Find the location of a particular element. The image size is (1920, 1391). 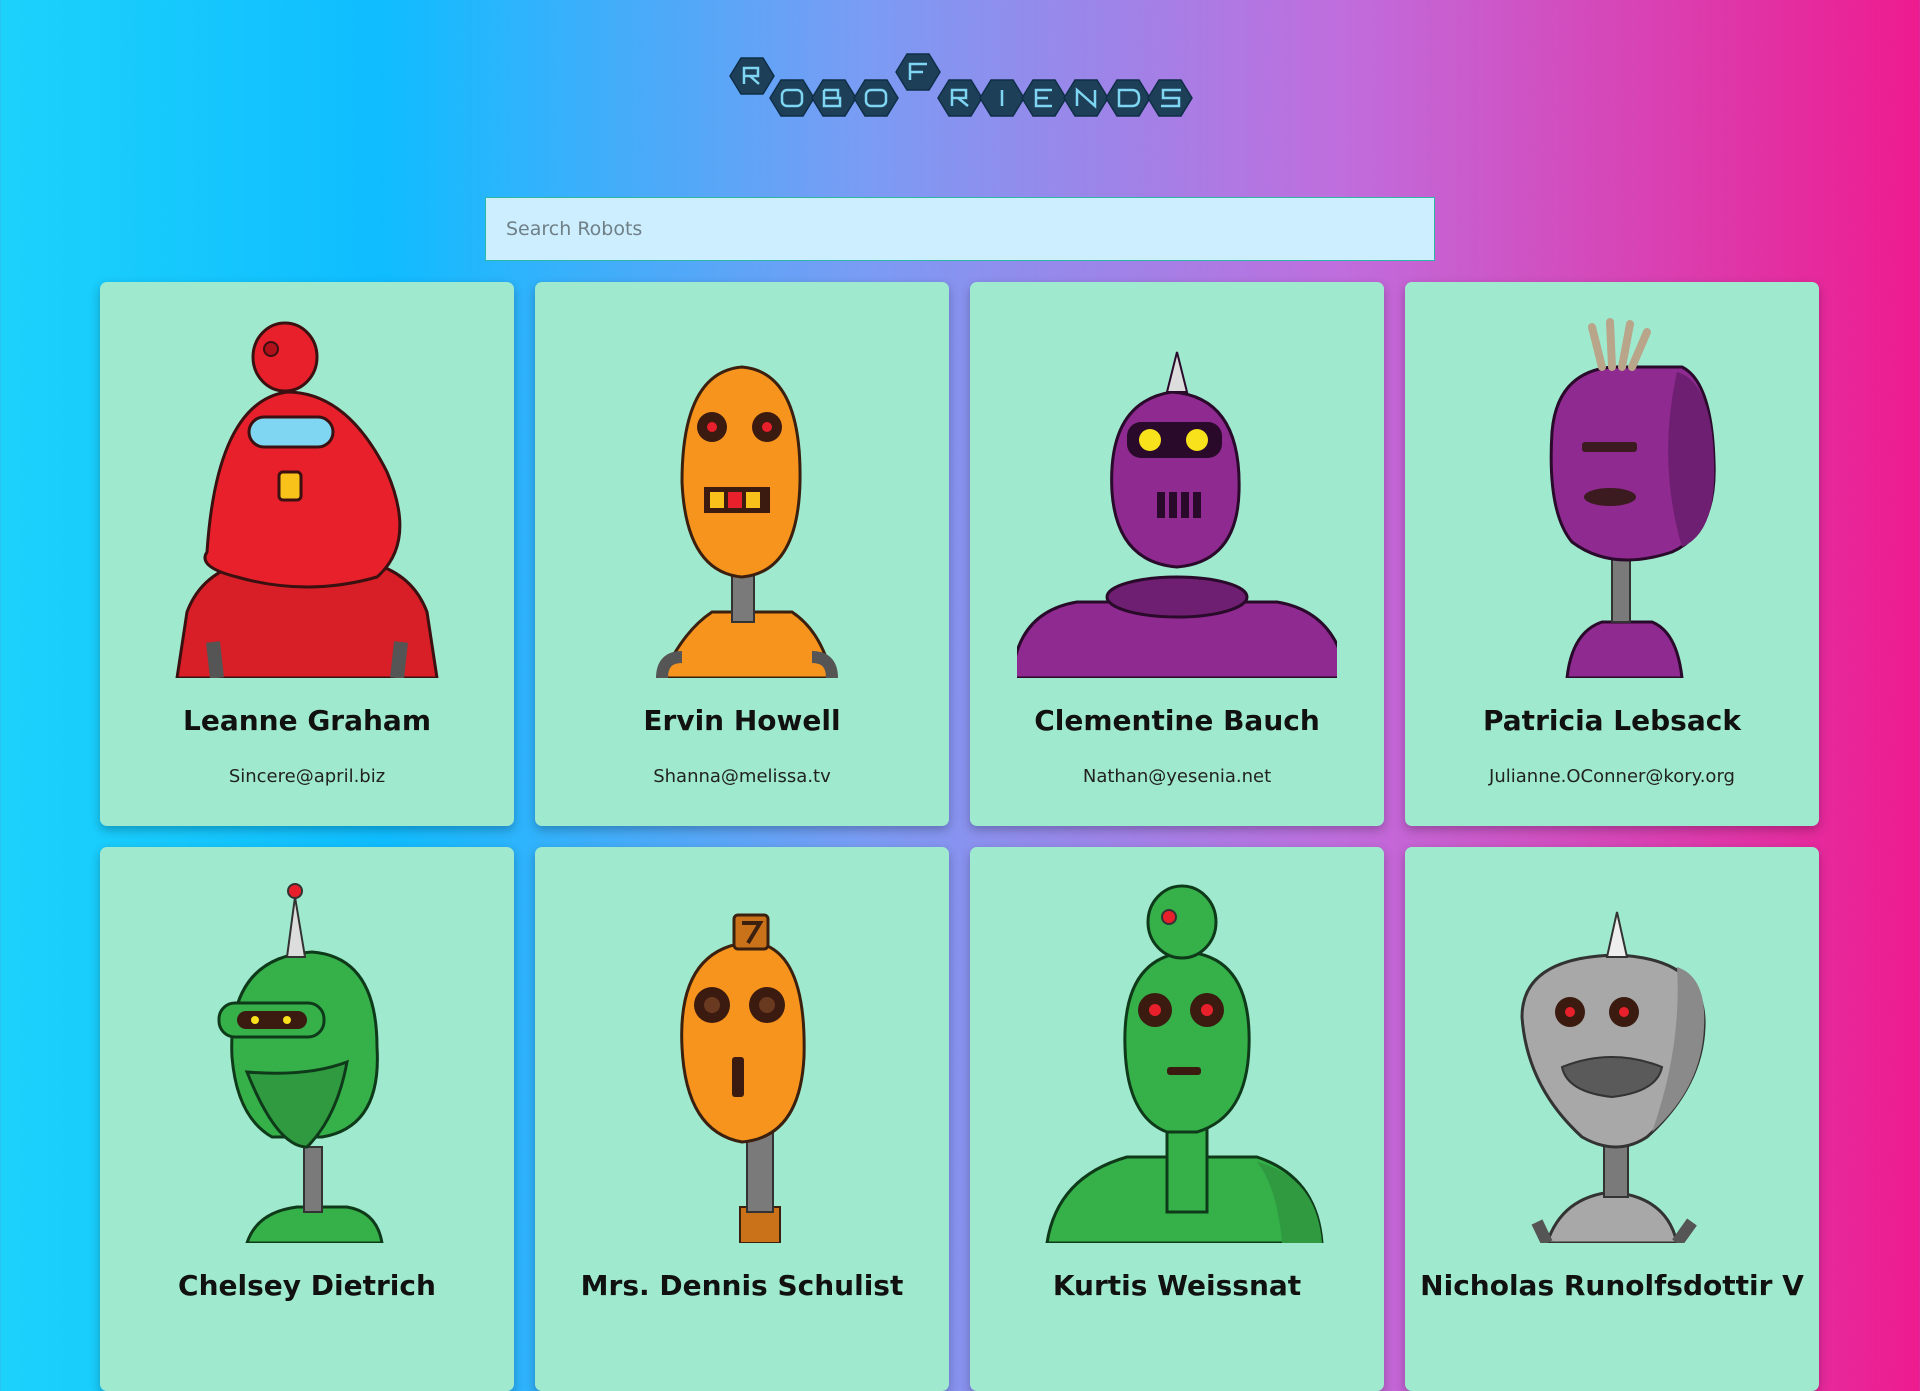

robot-card: Ervin Howell Shanna@melissa.tv is located at coordinates (742, 554).